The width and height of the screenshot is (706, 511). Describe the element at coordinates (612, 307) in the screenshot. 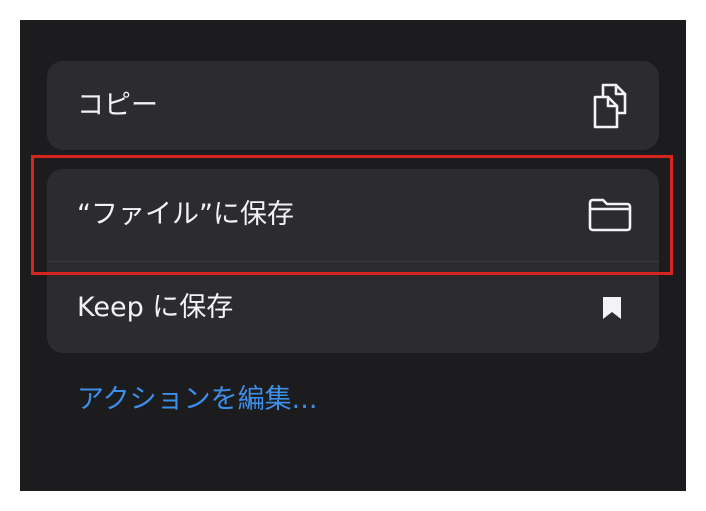

I see `bookmark-icon` at that location.